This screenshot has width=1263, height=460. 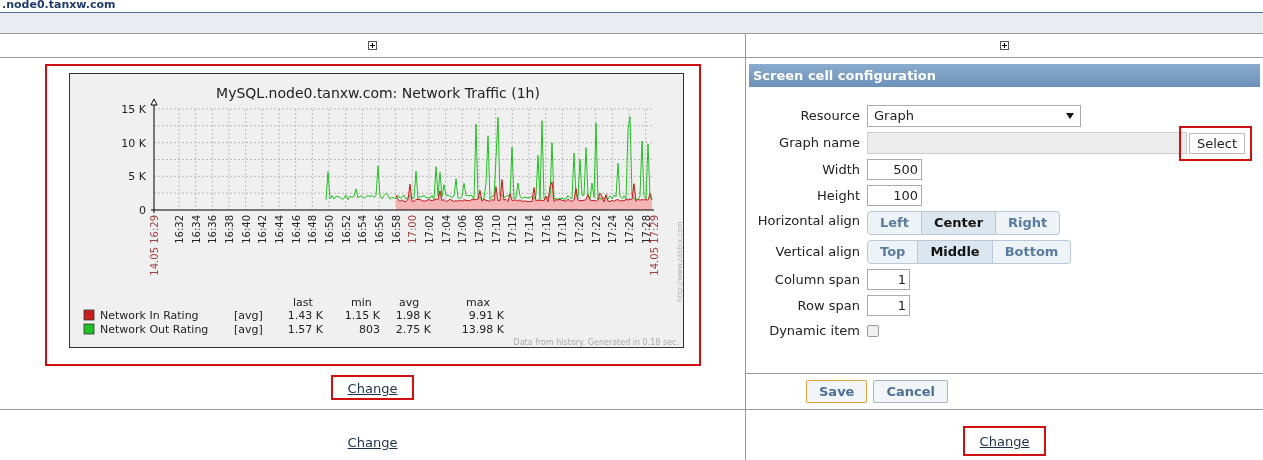 What do you see at coordinates (529, 229) in the screenshot?
I see `x-axis-label: 17:14` at bounding box center [529, 229].